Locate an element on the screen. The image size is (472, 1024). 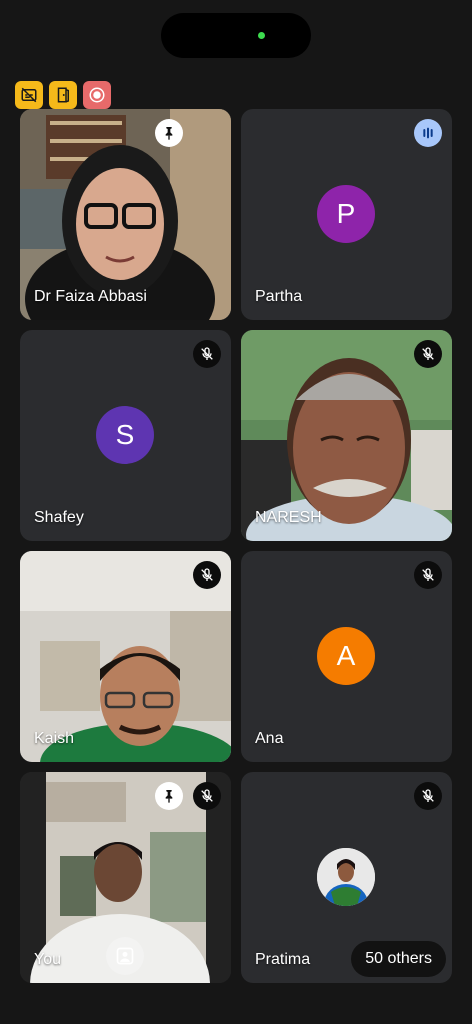
host-controls-indicator is located at coordinates (63, 95).